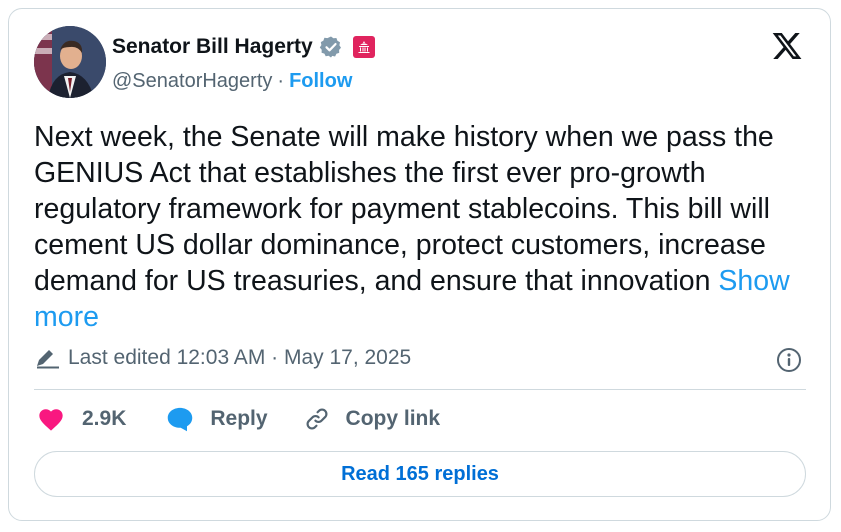 This screenshot has height=532, width=841. Describe the element at coordinates (393, 418) in the screenshot. I see `copy-link-label: Copy link` at that location.